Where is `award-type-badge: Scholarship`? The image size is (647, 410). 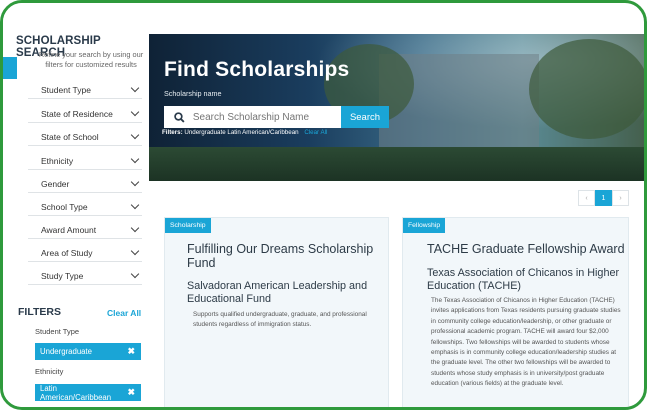
award-type-badge: Scholarship is located at coordinates (188, 225).